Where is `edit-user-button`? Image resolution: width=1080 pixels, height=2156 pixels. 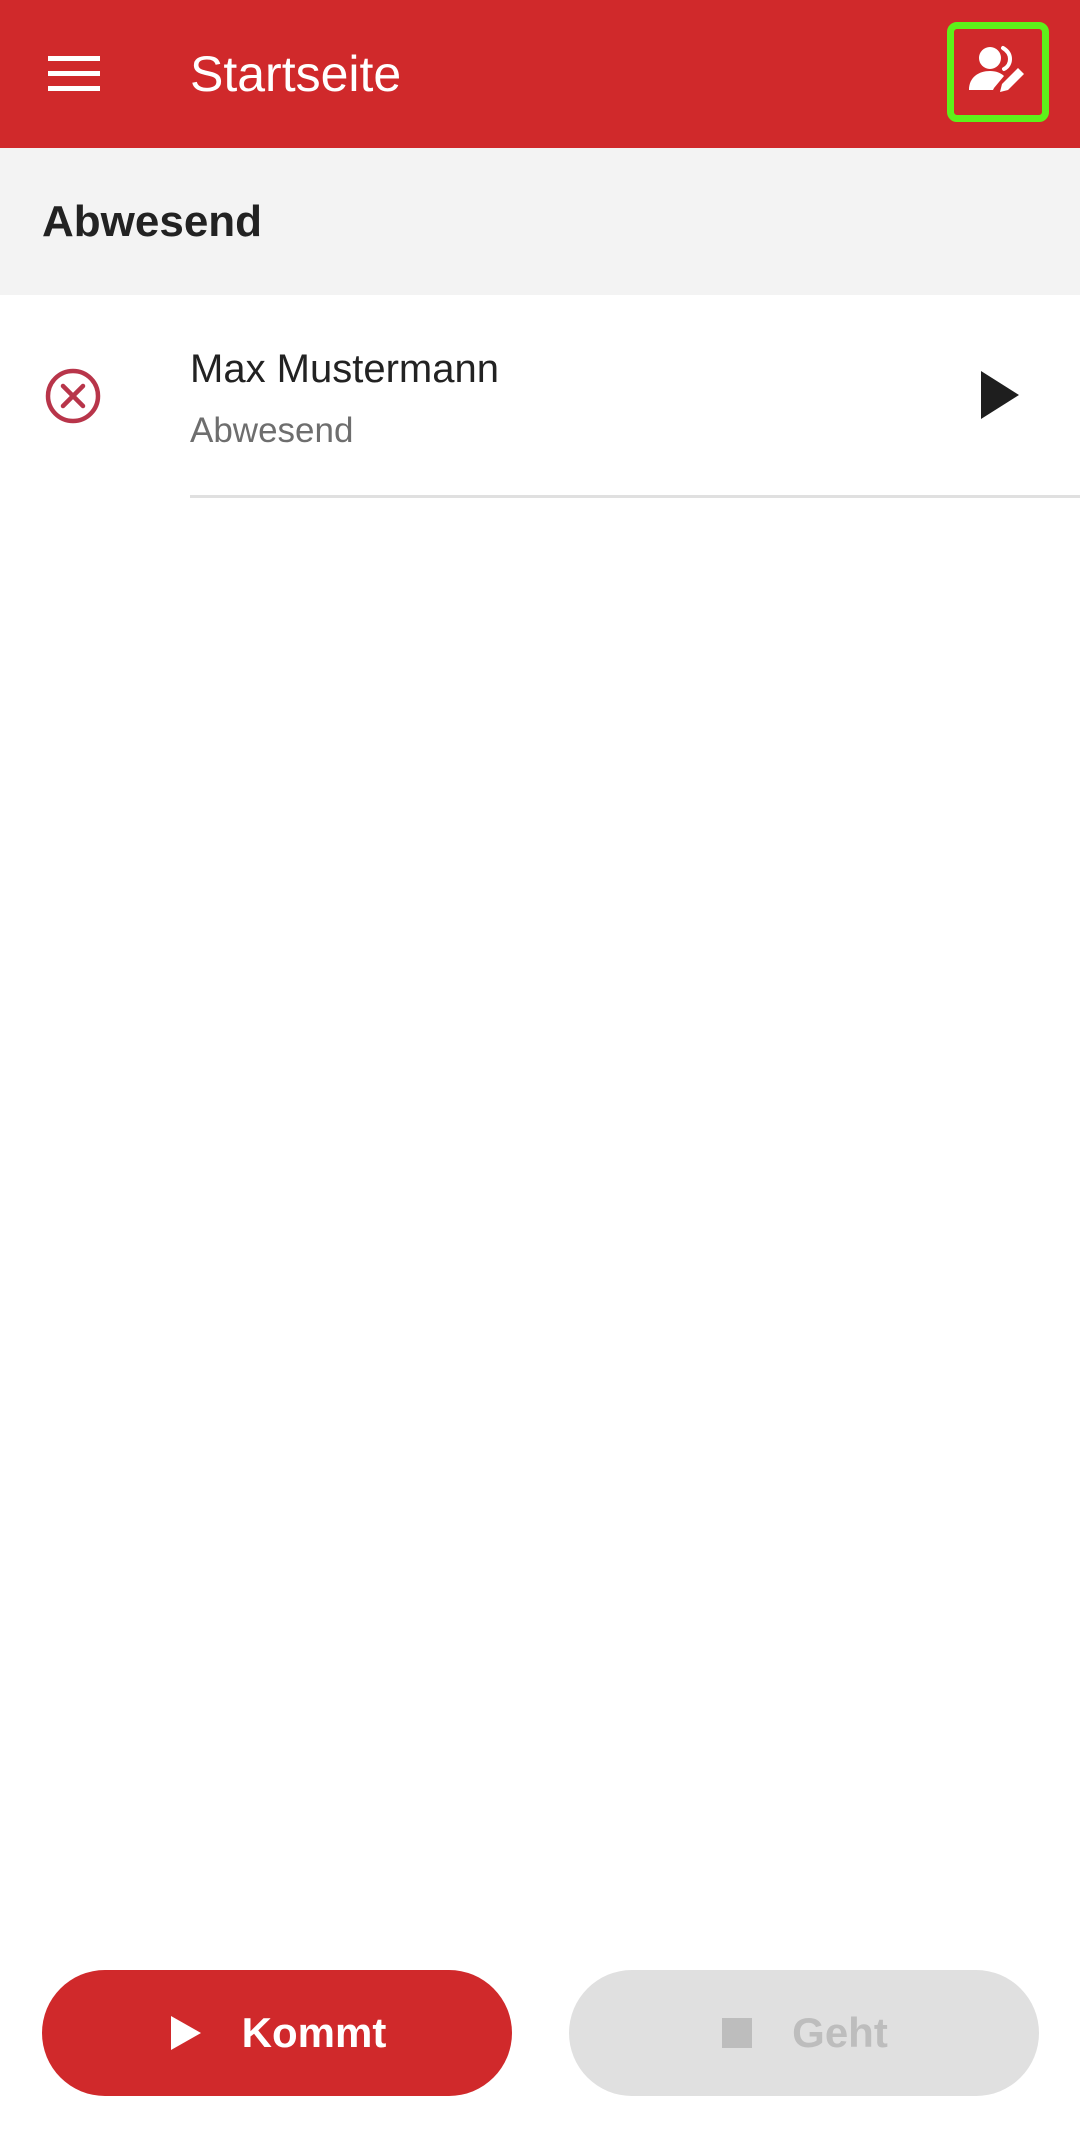 edit-user-button is located at coordinates (998, 72).